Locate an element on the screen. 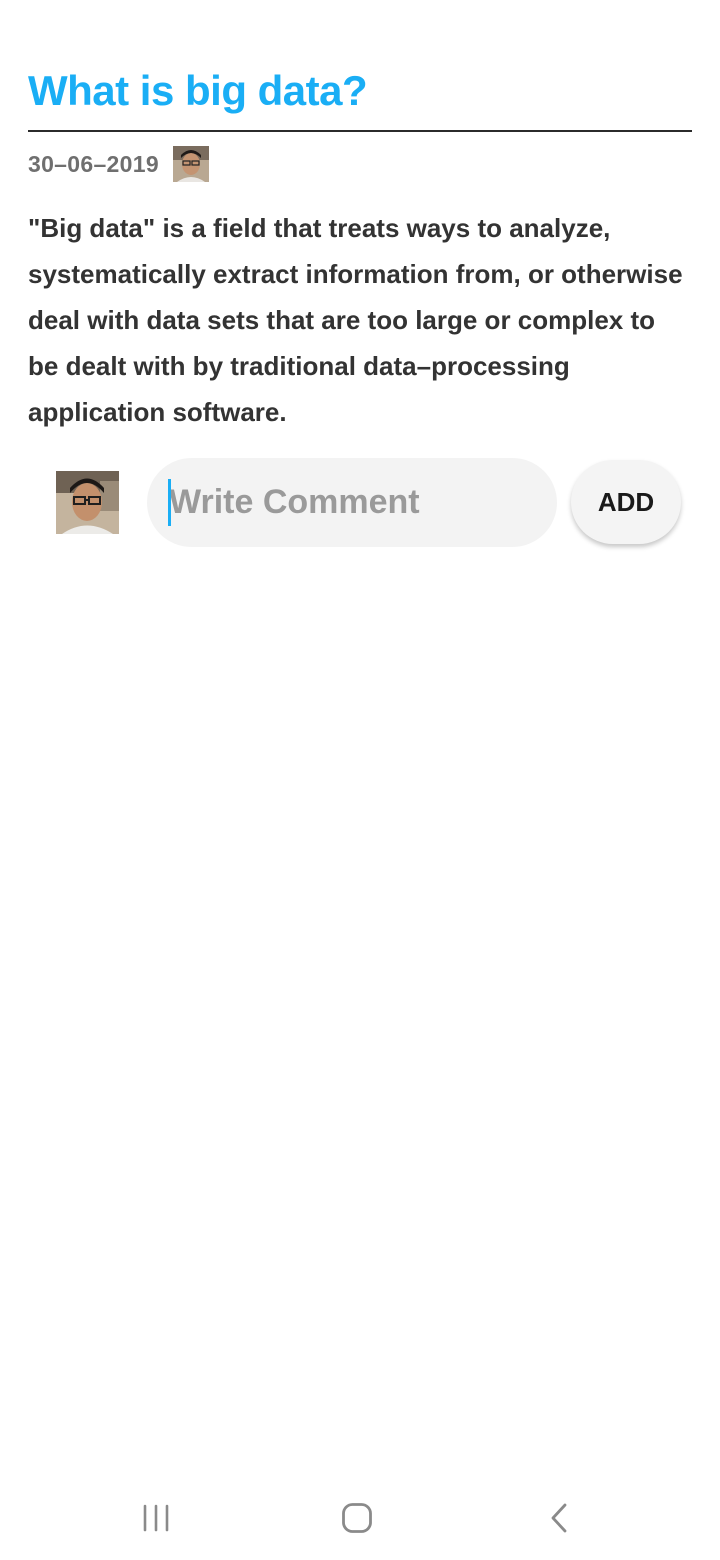  author-avatar is located at coordinates (190, 164).